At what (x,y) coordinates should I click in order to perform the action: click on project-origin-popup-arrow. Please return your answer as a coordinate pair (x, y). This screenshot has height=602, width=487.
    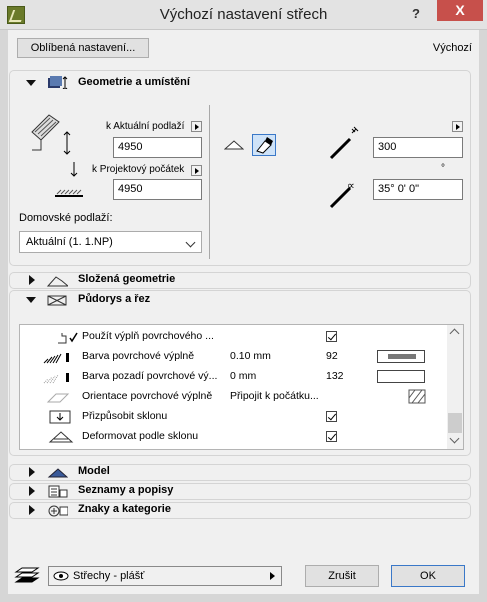
    Looking at the image, I should click on (196, 170).